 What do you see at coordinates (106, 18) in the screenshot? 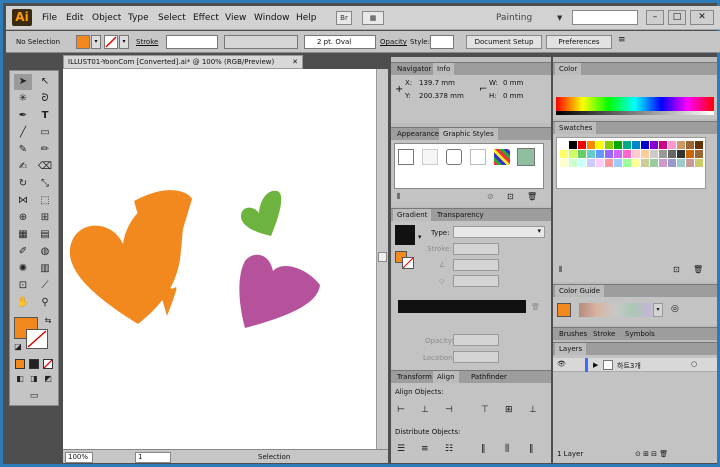
I see `menu-object: Object` at bounding box center [106, 18].